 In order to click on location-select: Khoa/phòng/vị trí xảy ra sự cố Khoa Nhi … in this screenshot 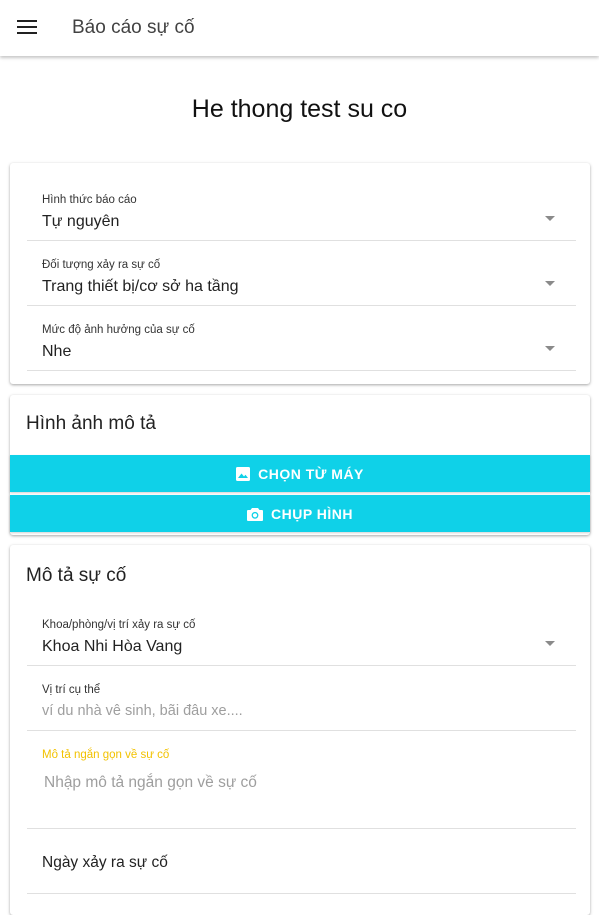, I will do `click(301, 633)`.